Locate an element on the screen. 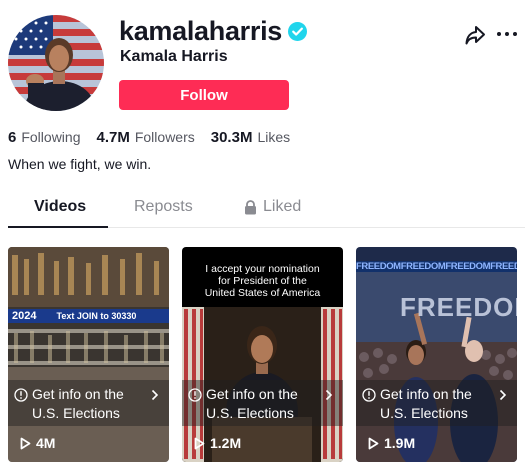 The height and width of the screenshot is (470, 525). profile-tabs: Videos Reposts Liked is located at coordinates (266, 213).